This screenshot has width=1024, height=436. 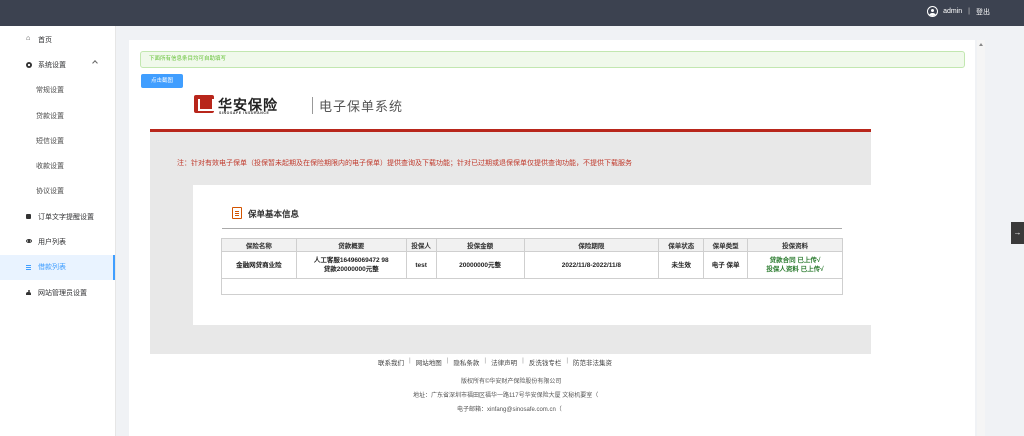 What do you see at coordinates (506, 396) in the screenshot?
I see `address: 地址：广东省深圳市福田区福华一路117号华安保险大厦 文秘机要室（` at bounding box center [506, 396].